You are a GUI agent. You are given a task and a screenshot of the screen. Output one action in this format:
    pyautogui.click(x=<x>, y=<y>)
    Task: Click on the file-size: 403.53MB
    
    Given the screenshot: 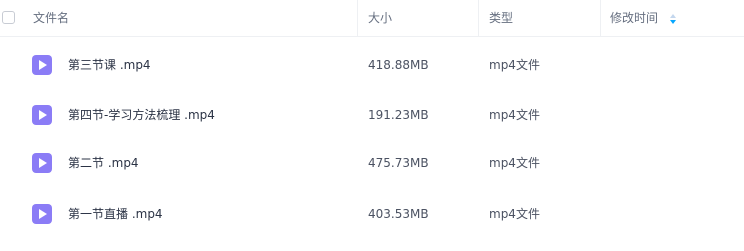 What is the action you would take?
    pyautogui.click(x=398, y=214)
    